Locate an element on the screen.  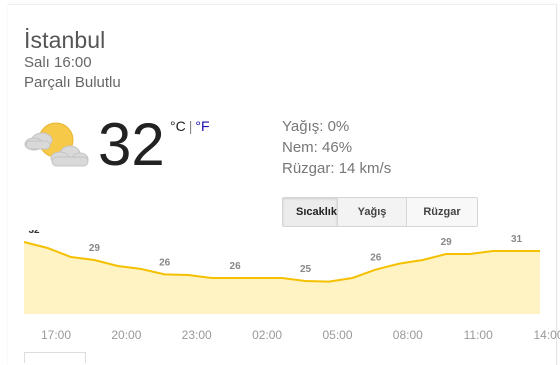
x-tick-label: 20:00 is located at coordinates (126, 335).